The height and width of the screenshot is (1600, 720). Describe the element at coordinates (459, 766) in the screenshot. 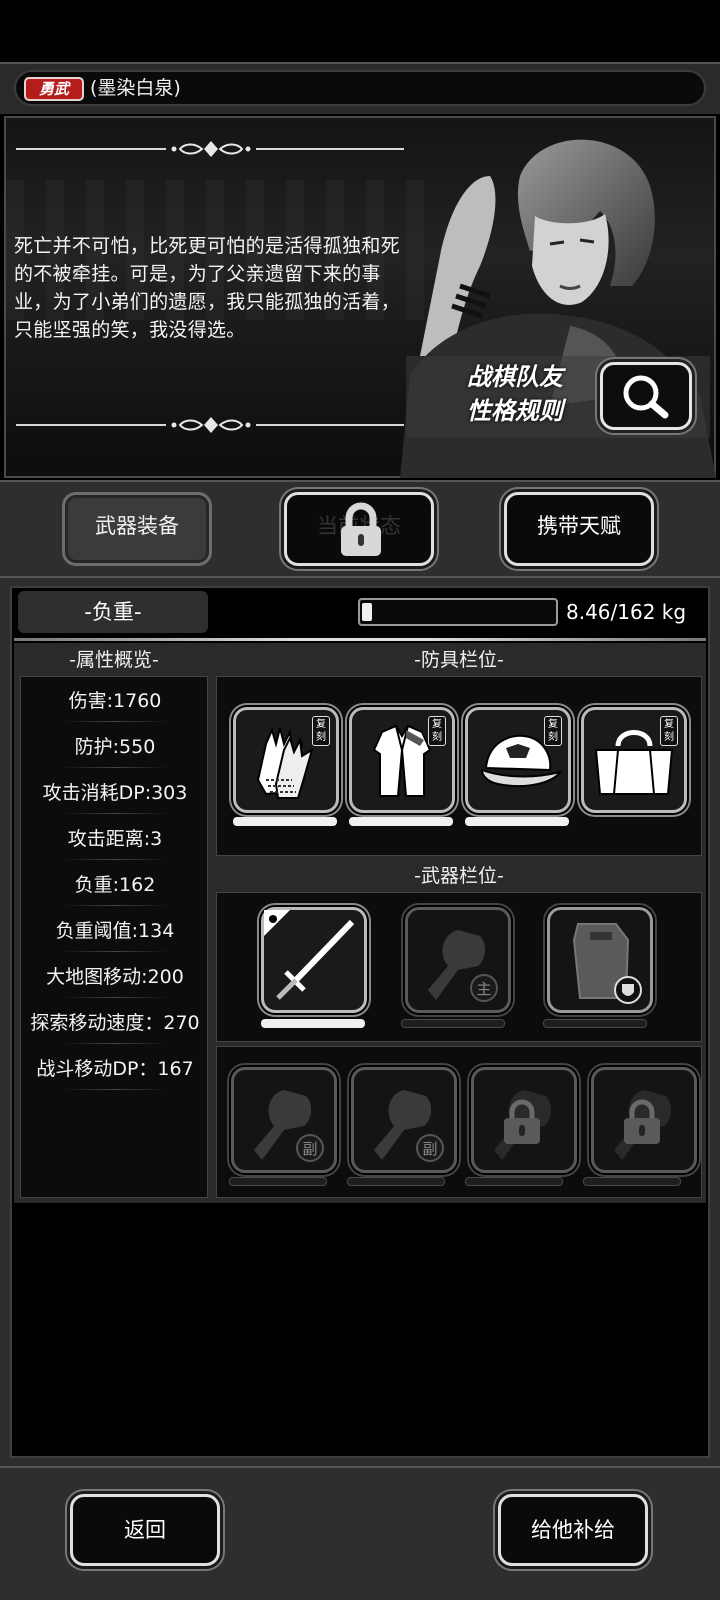

I see `armor-slot-panel: 复刻 复刻 复刻 复刻` at that location.